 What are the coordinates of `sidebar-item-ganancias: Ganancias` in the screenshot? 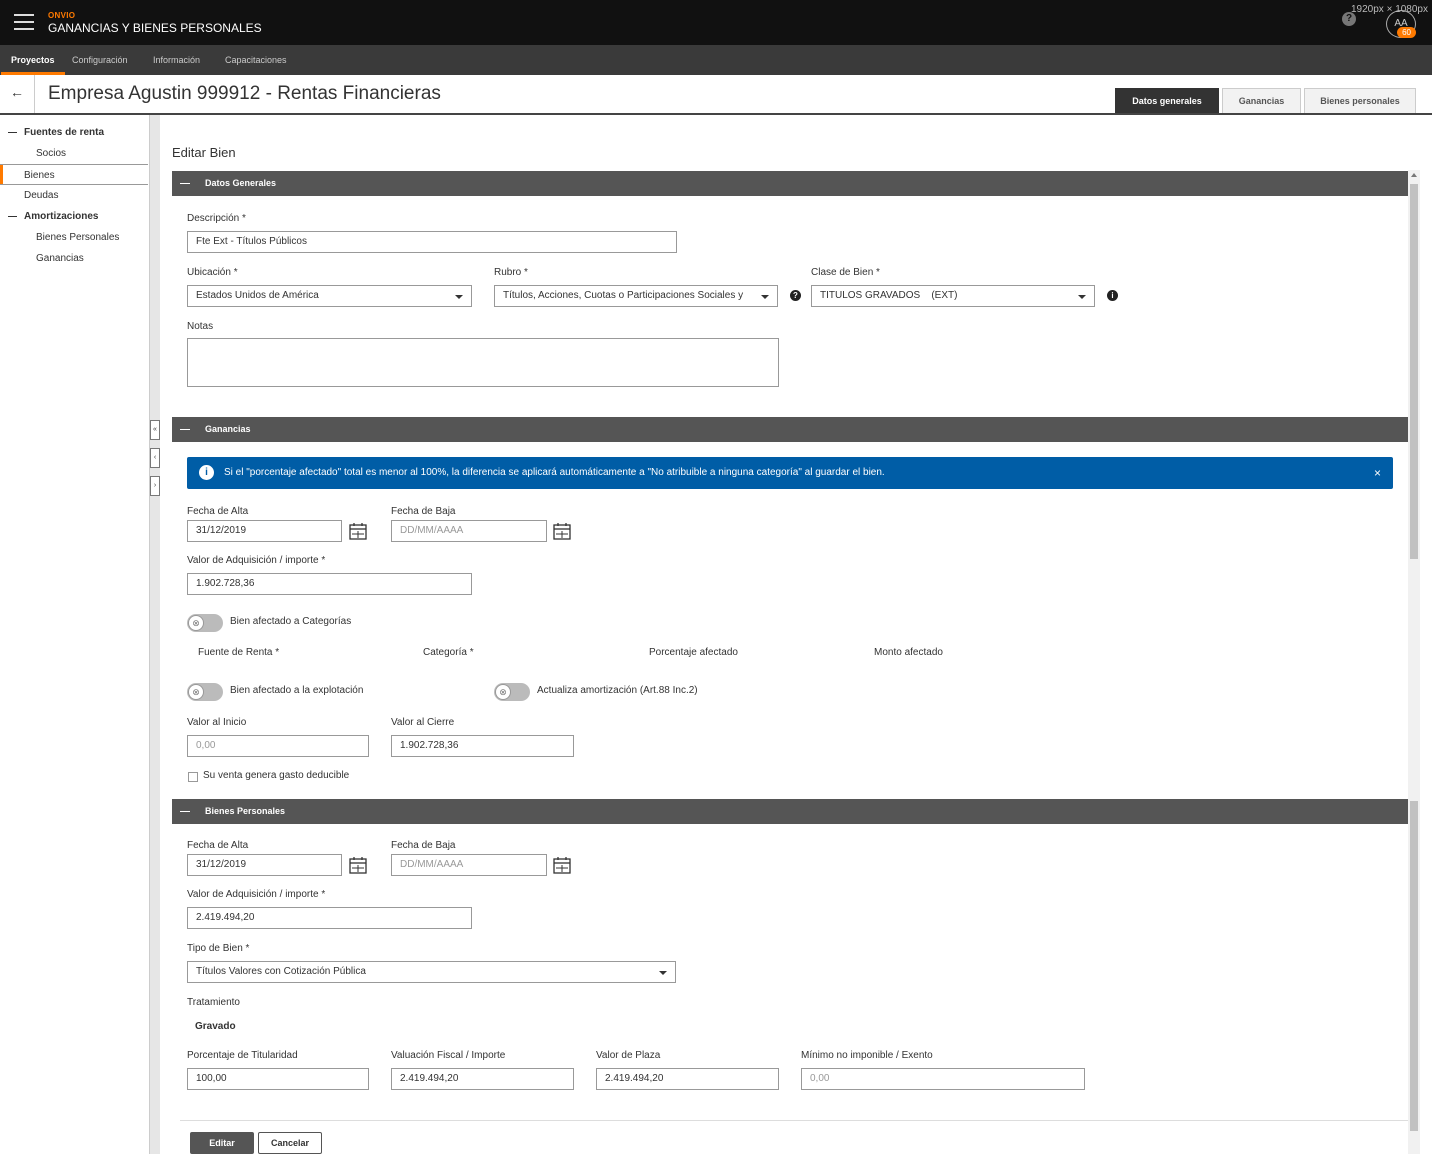 It's located at (74, 258).